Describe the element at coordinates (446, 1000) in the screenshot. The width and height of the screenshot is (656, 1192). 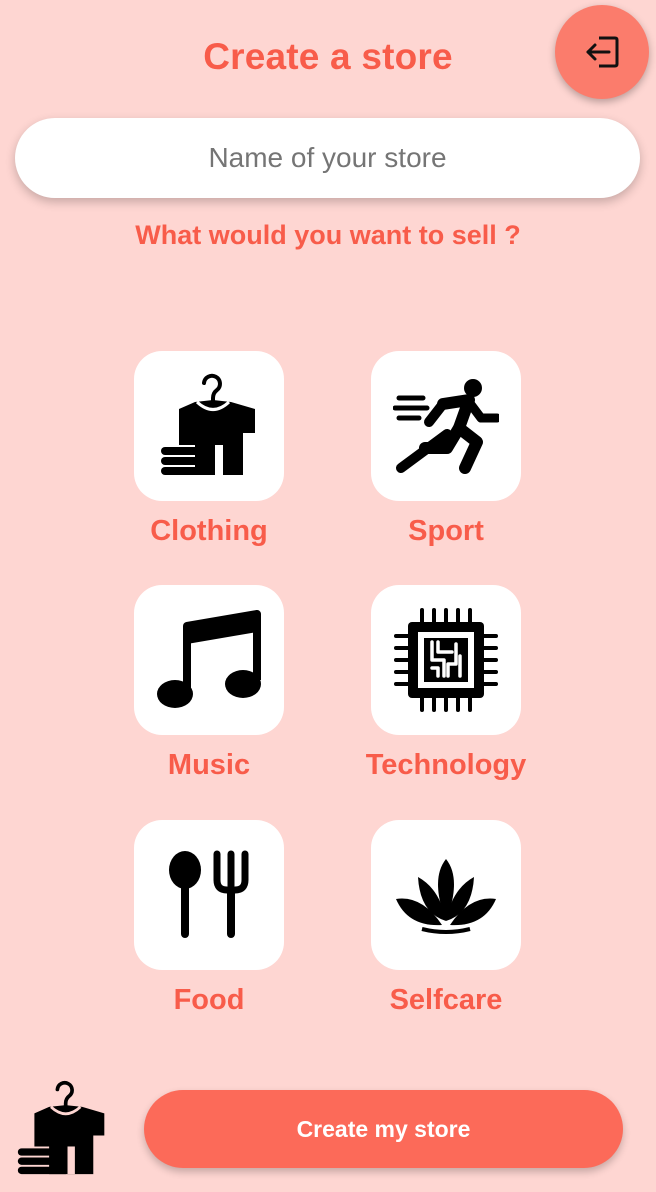
I see `category-label: Selfcare` at that location.